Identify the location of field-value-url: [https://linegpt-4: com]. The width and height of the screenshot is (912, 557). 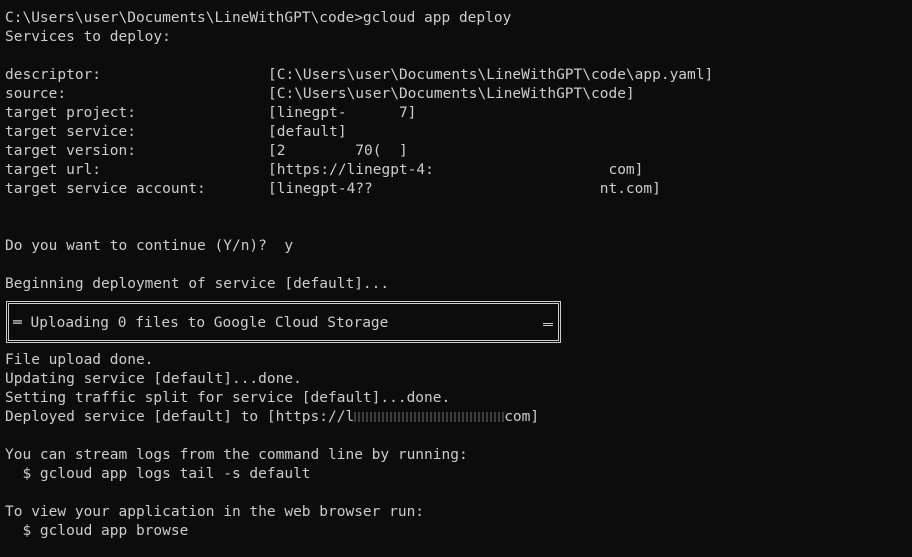
(456, 170).